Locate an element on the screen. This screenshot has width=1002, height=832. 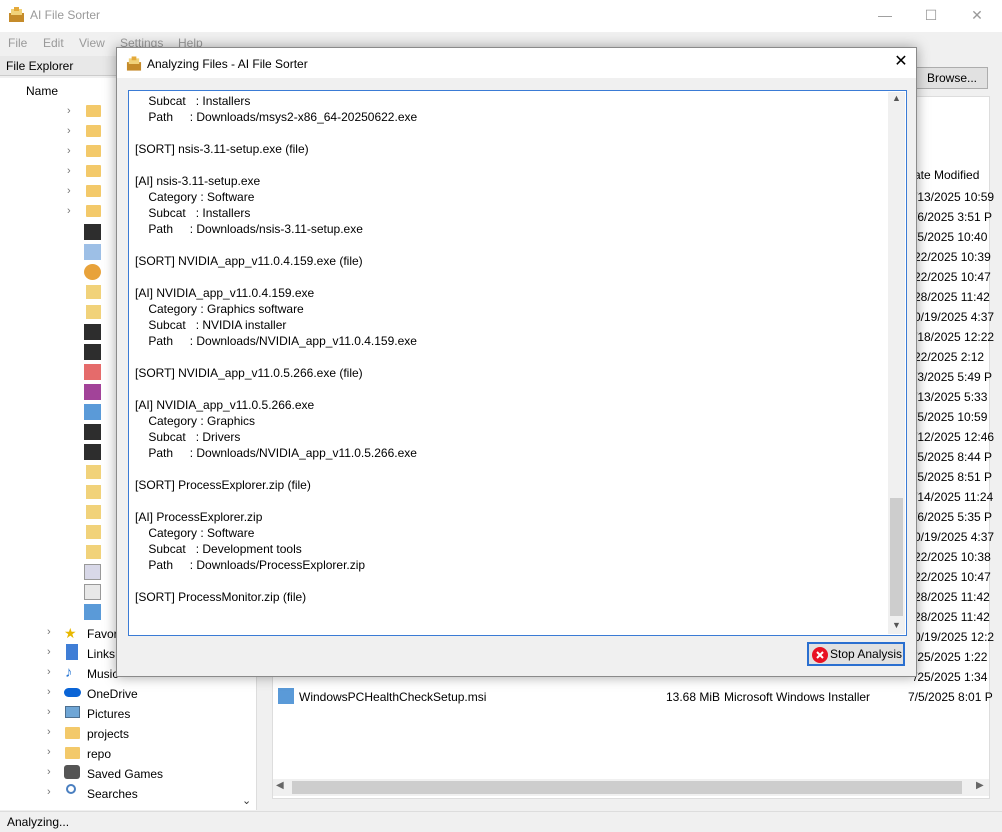
tree-item-favorites: Favor is located at coordinates (102, 634).